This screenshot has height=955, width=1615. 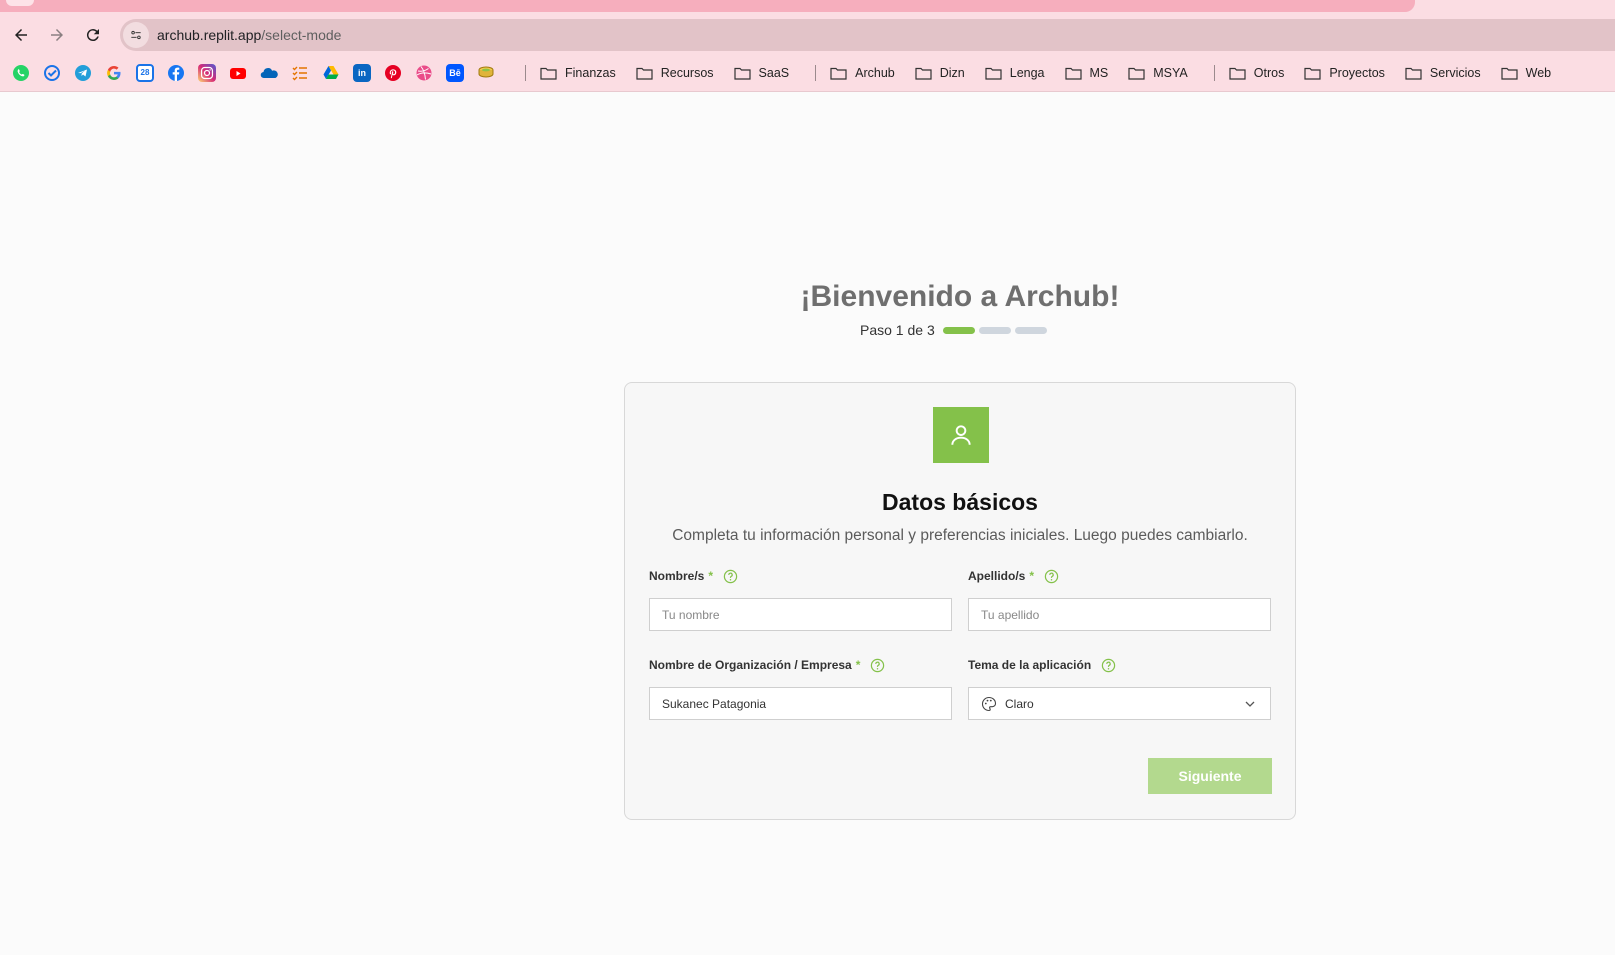 I want to click on arrow-left-icon, so click(x=21, y=35).